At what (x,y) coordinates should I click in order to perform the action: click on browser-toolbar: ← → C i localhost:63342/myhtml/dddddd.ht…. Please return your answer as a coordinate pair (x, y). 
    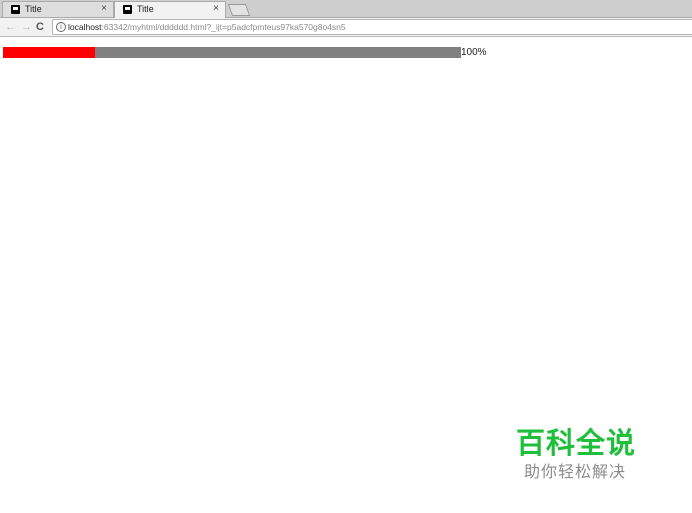
    Looking at the image, I should click on (346, 27).